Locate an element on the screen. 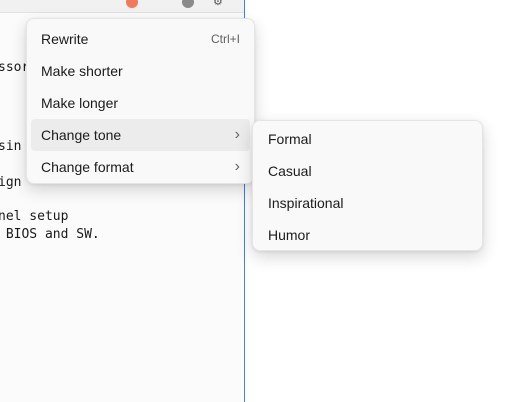 This screenshot has width=517, height=402. menu-item-label: Change tone is located at coordinates (81, 135).